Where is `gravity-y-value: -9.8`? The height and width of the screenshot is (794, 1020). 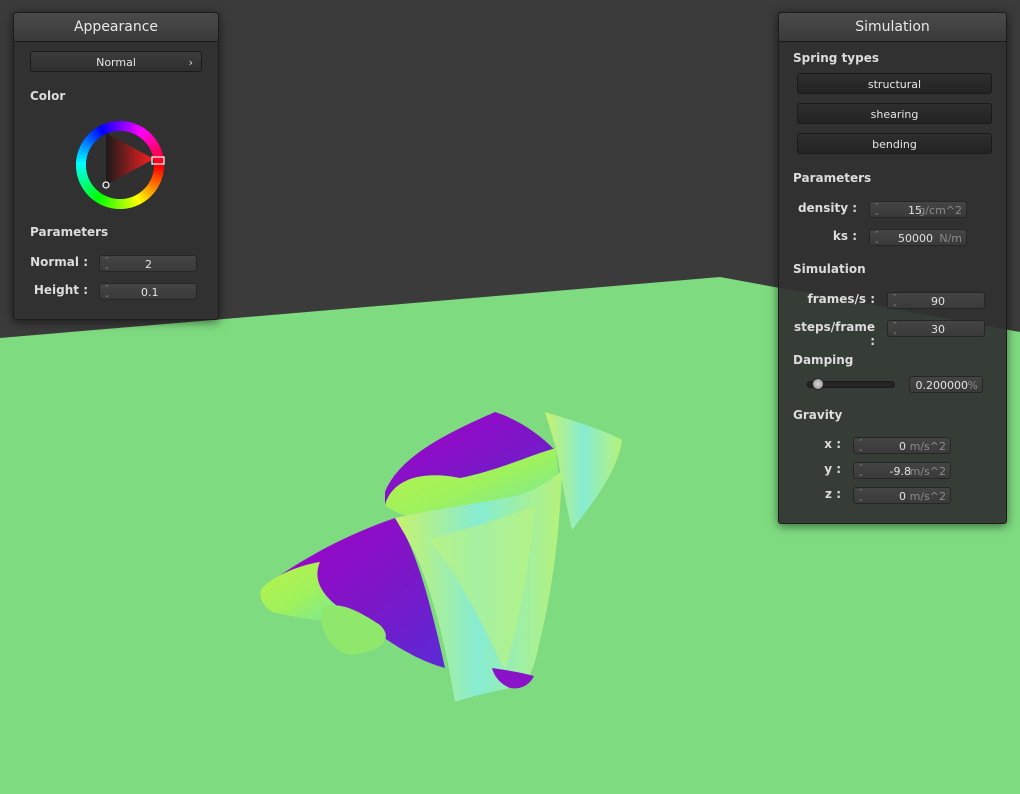 gravity-y-value: -9.8 is located at coordinates (900, 471).